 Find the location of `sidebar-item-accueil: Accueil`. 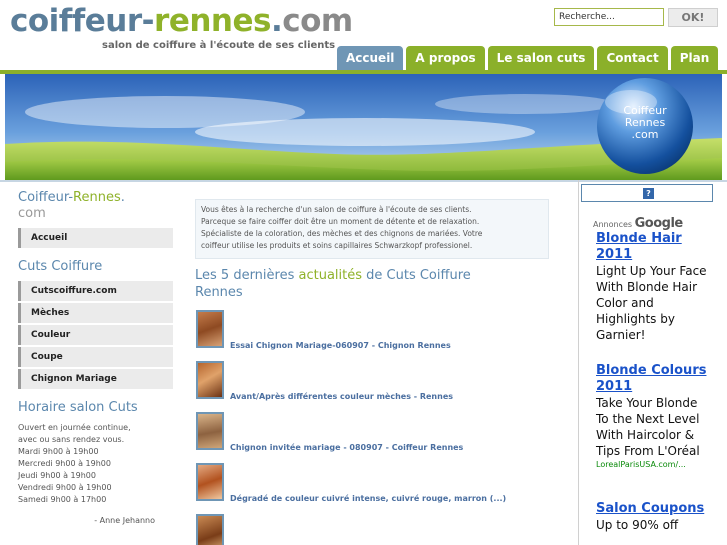

sidebar-item-accueil: Accueil is located at coordinates (95, 238).